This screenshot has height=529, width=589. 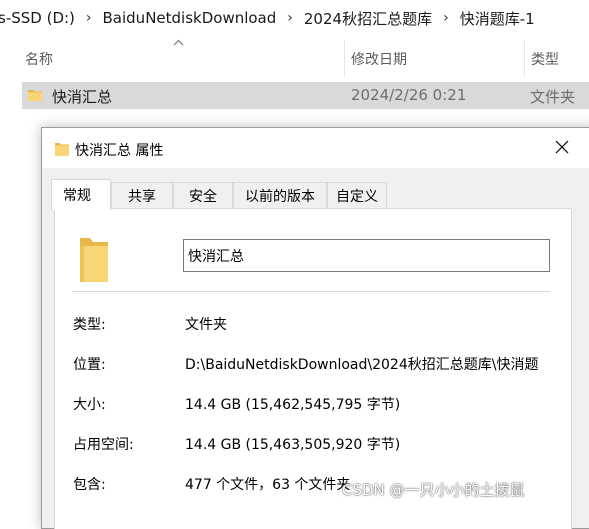 What do you see at coordinates (82, 97) in the screenshot?
I see `file-name: 快消汇总` at bounding box center [82, 97].